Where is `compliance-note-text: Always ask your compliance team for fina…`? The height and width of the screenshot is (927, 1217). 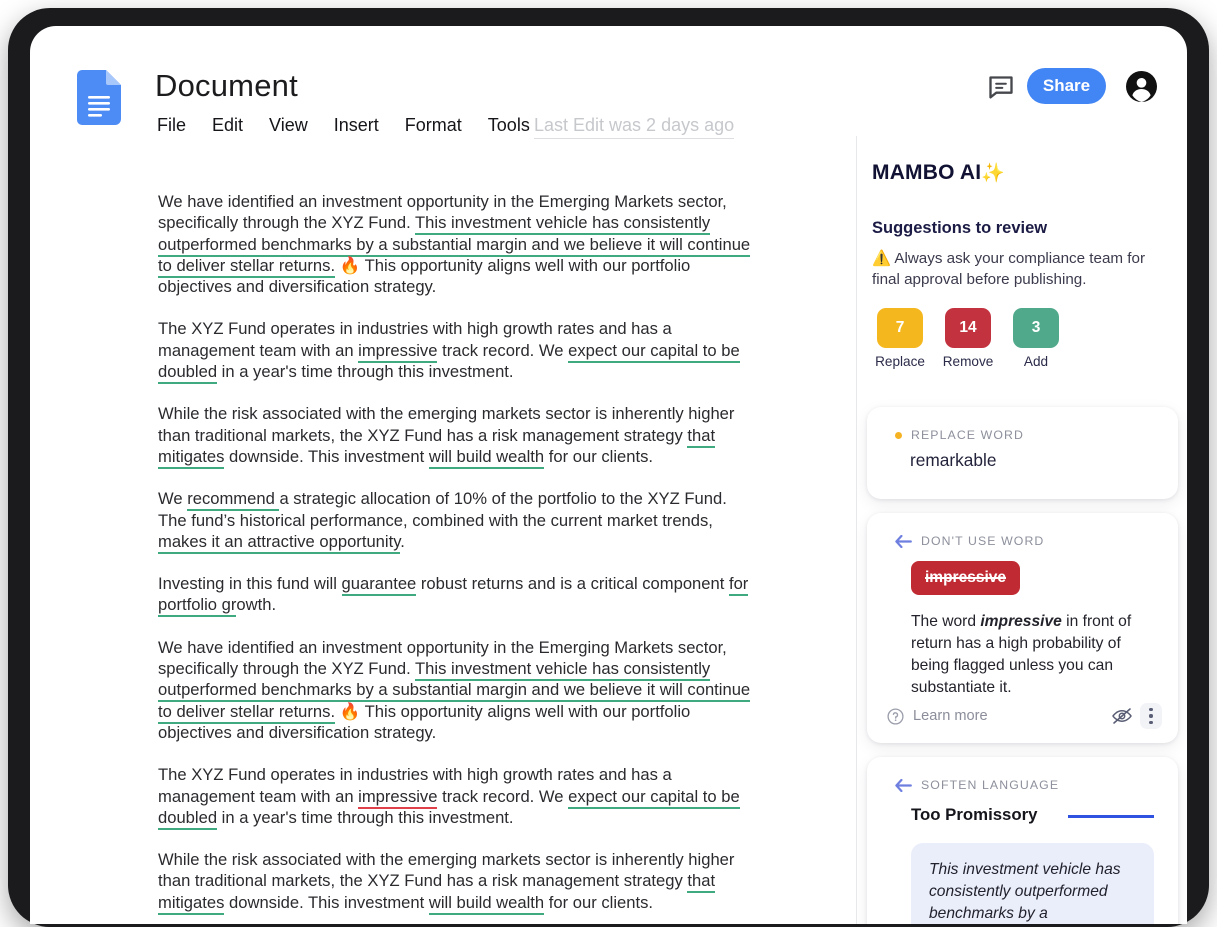 compliance-note-text: Always ask your compliance team for fina… is located at coordinates (1009, 269).